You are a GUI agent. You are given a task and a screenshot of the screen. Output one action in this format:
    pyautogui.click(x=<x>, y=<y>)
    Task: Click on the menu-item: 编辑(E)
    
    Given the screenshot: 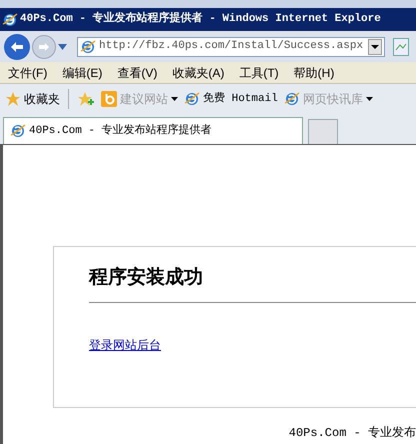 What is the action you would take?
    pyautogui.click(x=82, y=73)
    